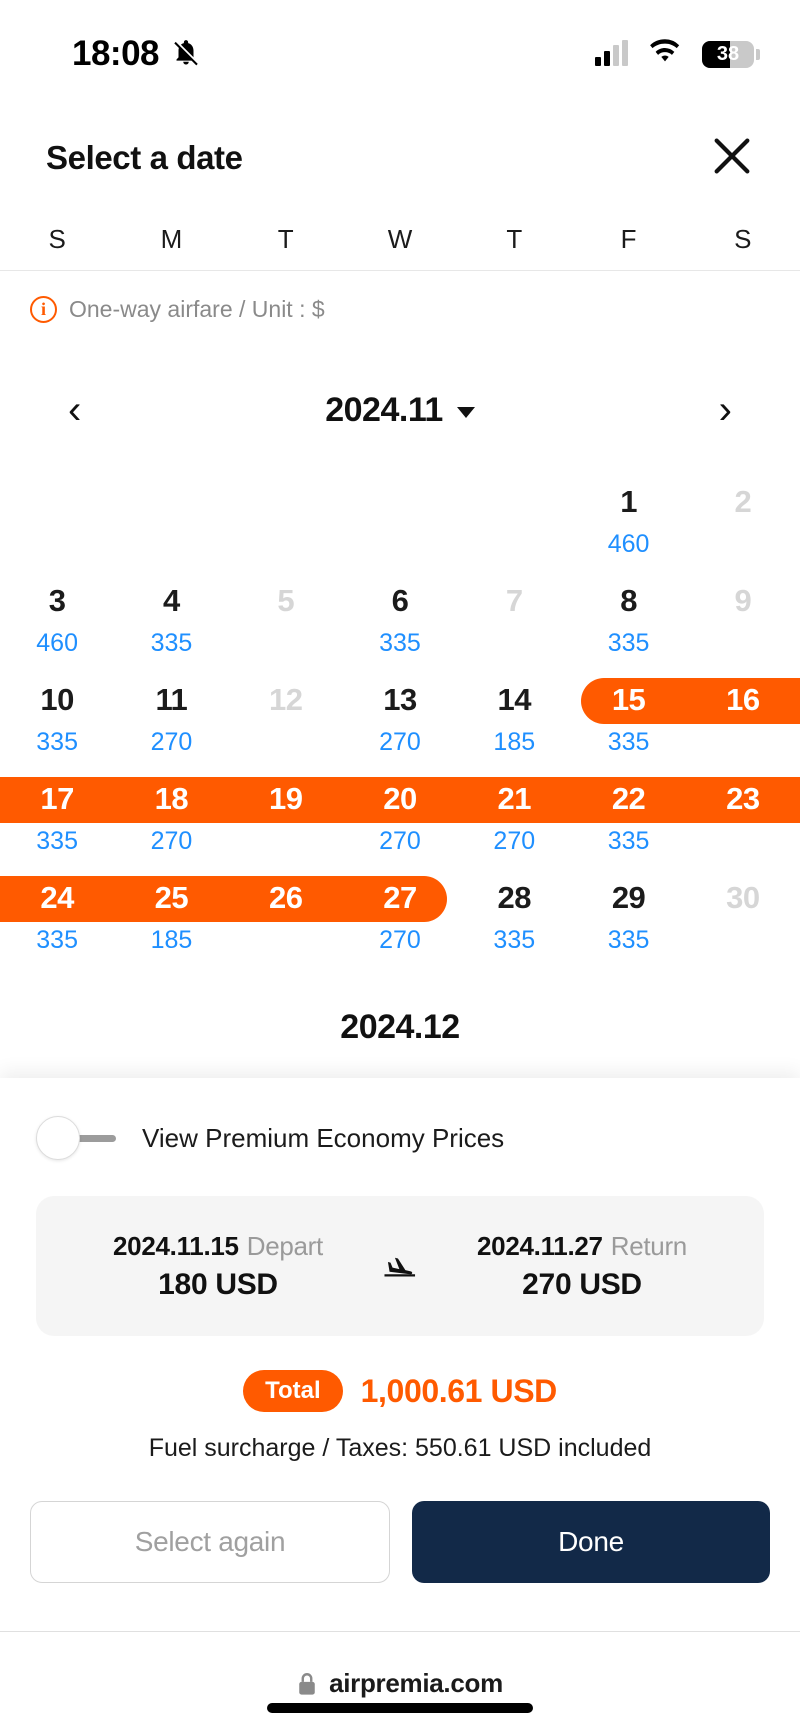  I want to click on next-month-label: 2024.12, so click(400, 1027).